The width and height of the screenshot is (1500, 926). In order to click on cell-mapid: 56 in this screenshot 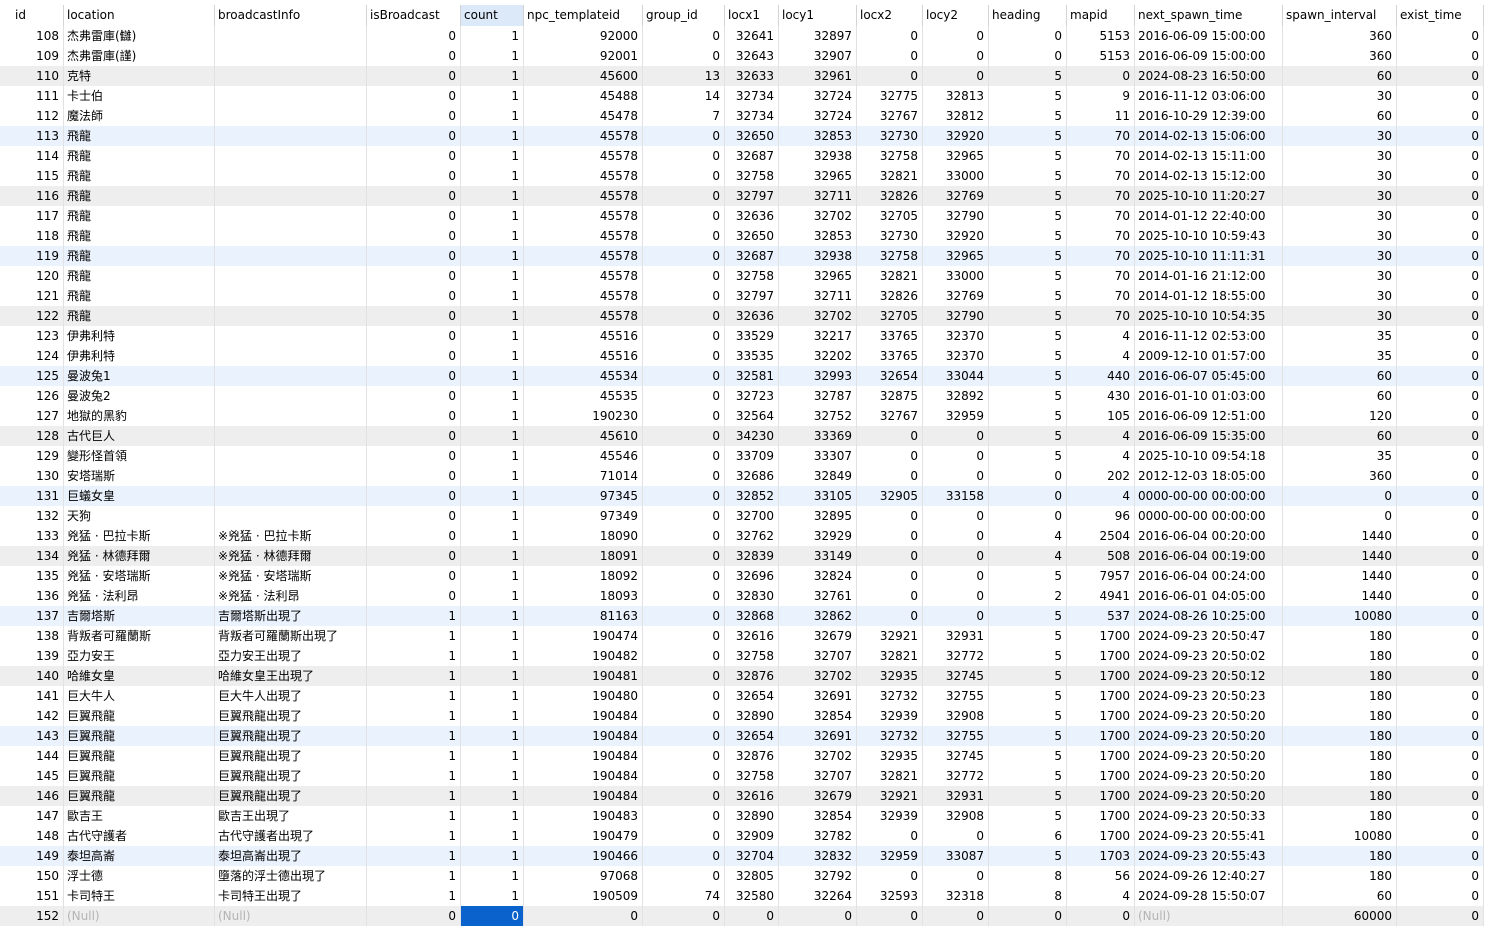, I will do `click(1101, 876)`.